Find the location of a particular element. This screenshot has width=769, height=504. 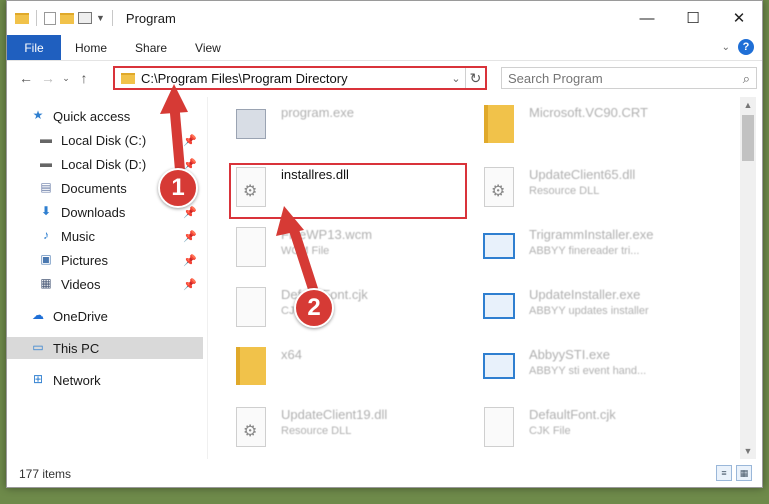

file-item: FineWP13.wcm WCM File is located at coordinates (302, 251).